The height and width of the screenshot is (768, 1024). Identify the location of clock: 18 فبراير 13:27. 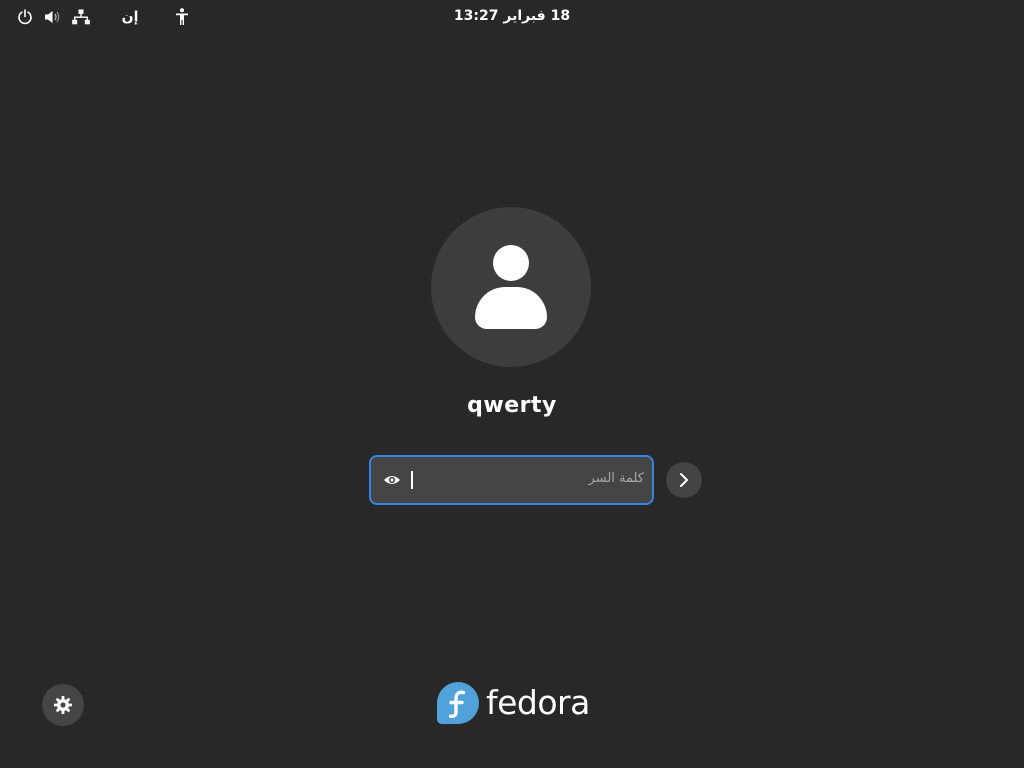
(512, 16).